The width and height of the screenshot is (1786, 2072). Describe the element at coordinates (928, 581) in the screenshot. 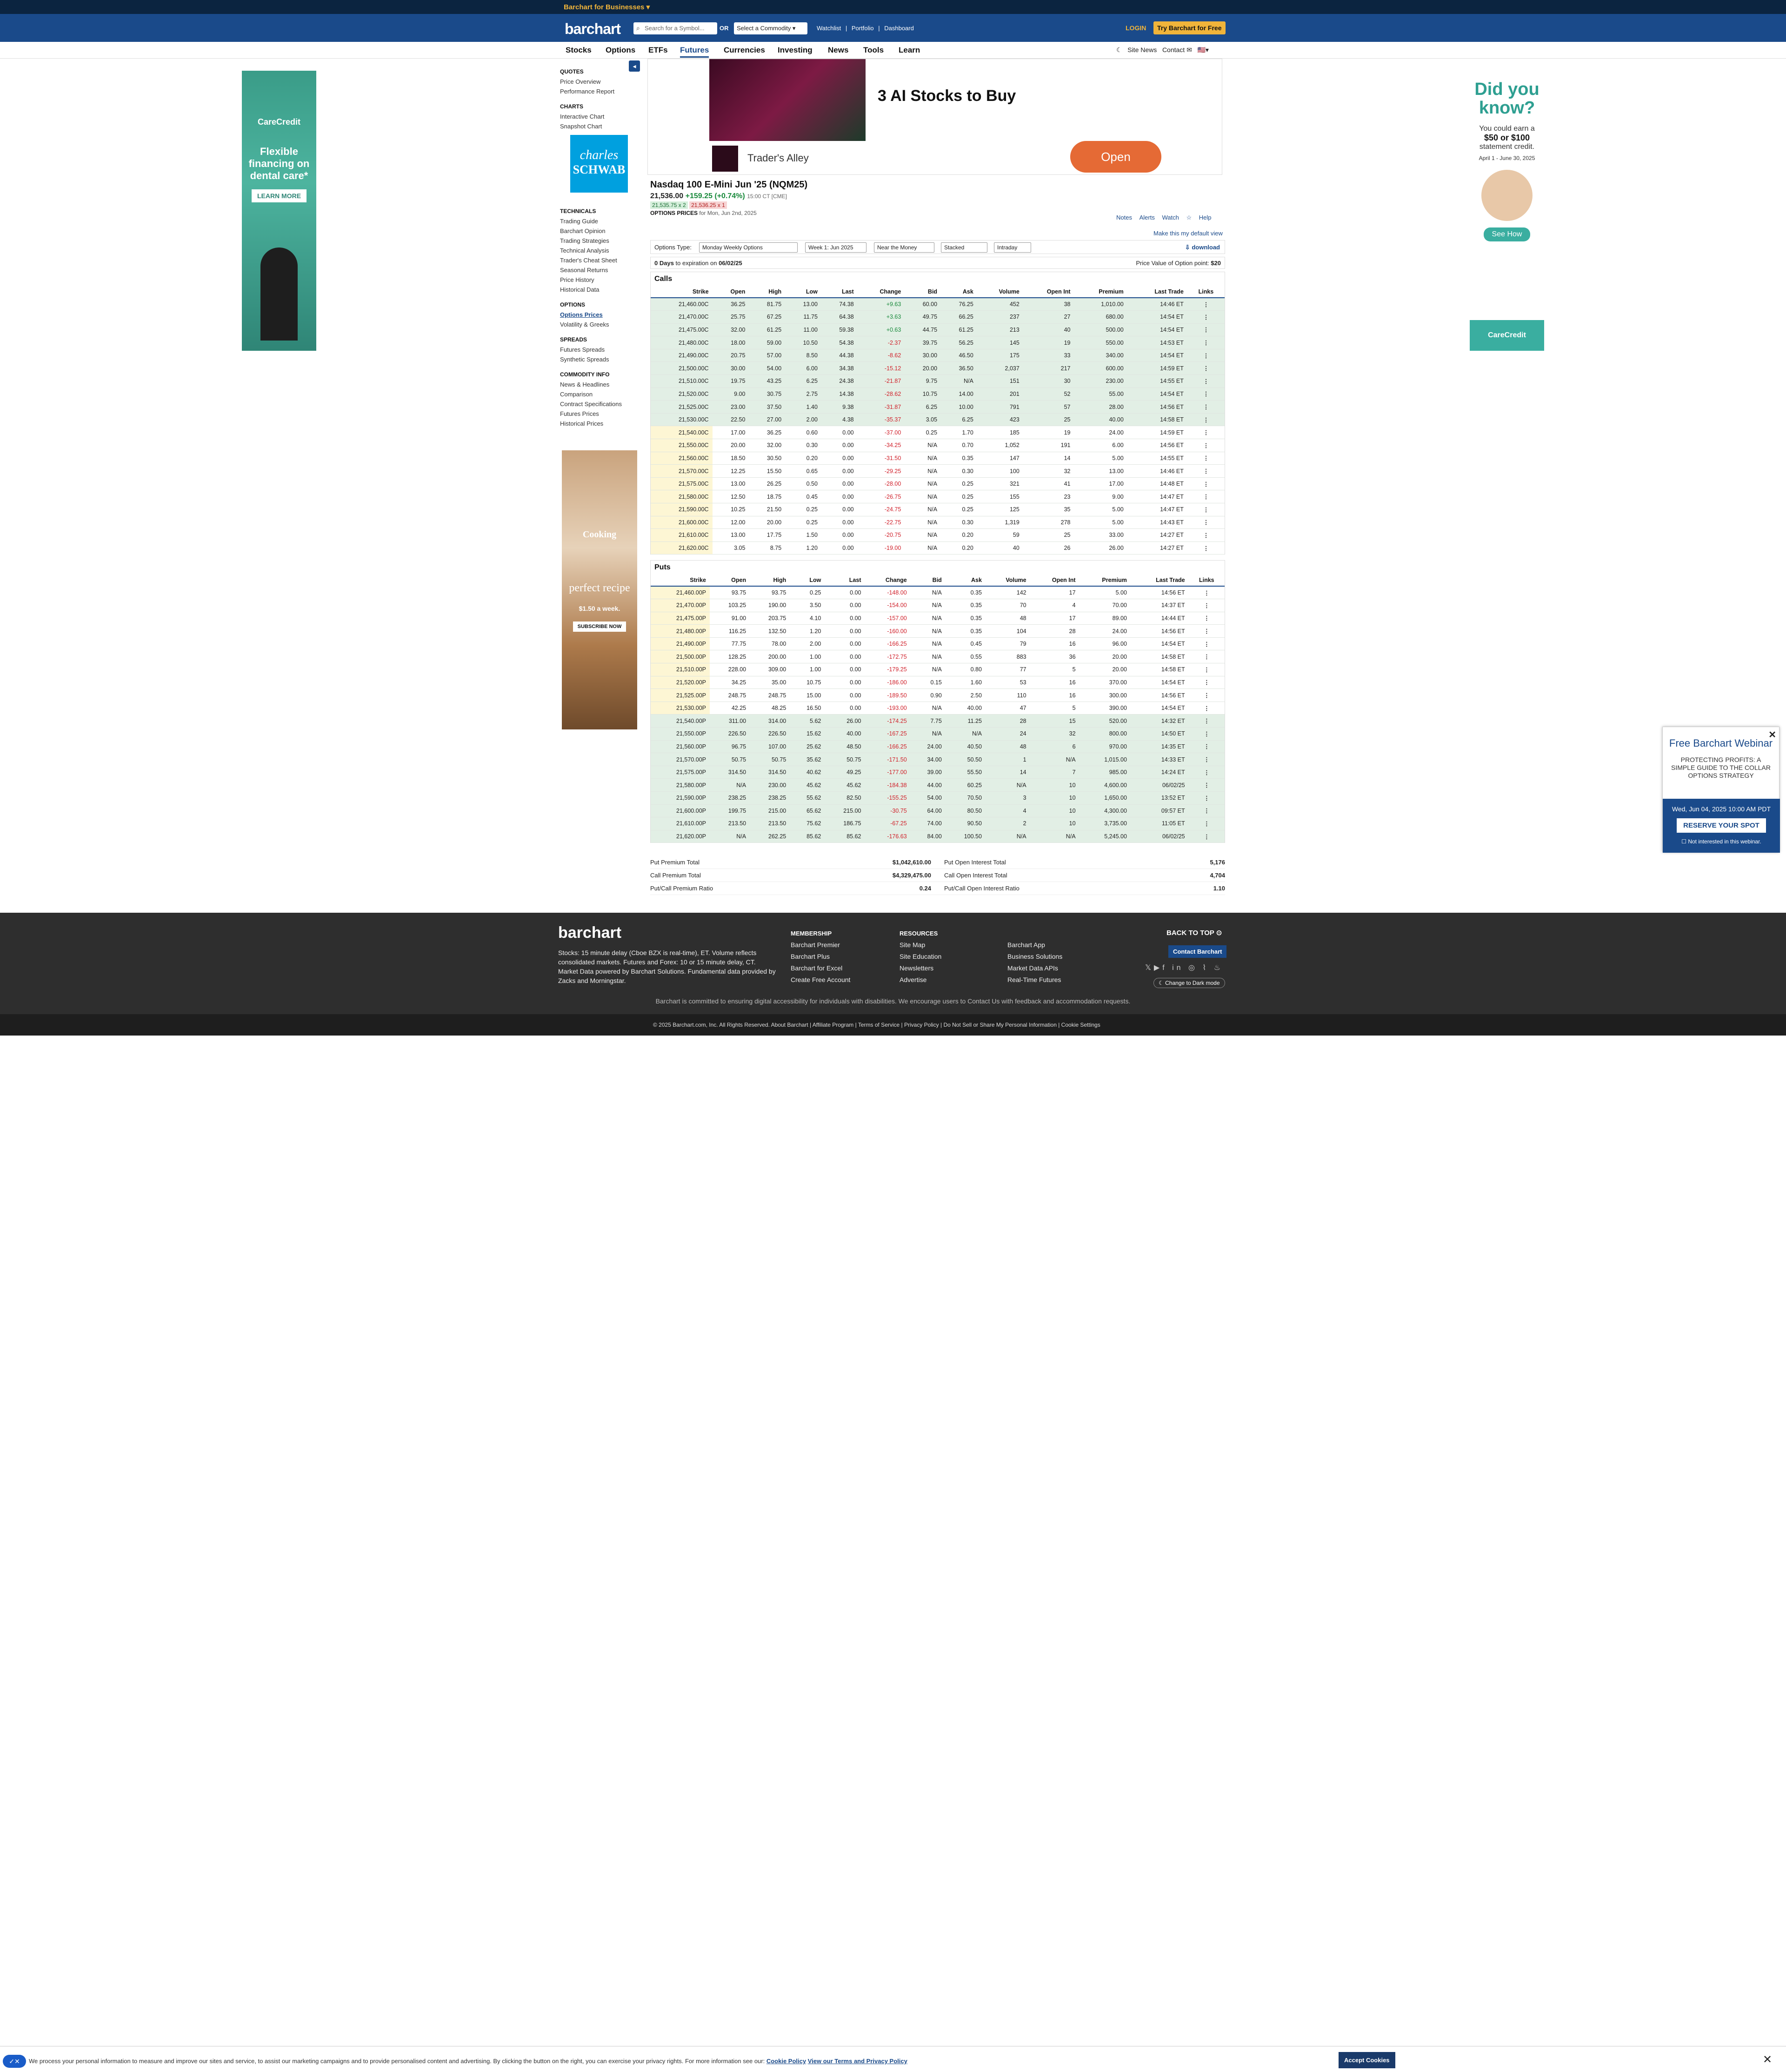

I see `column-header: Bid` at that location.